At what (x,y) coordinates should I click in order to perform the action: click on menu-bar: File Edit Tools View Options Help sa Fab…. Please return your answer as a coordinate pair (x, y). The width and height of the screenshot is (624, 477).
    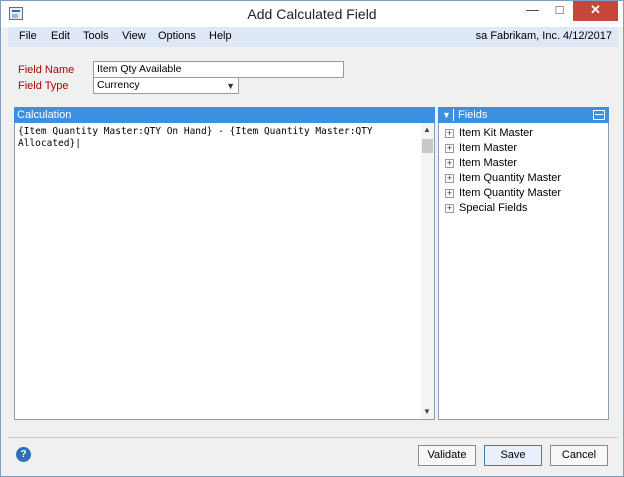
    Looking at the image, I should click on (313, 37).